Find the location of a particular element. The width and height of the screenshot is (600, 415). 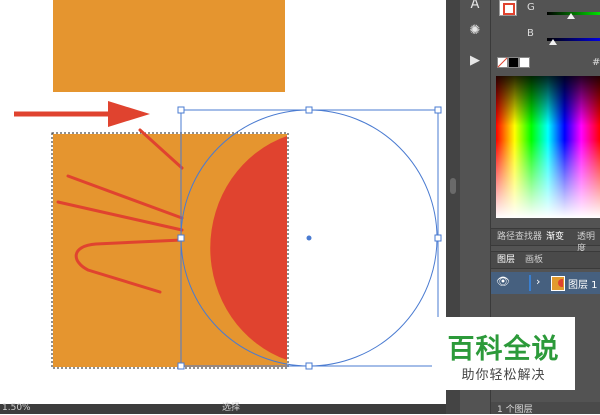

color-spectrum is located at coordinates (548, 147).